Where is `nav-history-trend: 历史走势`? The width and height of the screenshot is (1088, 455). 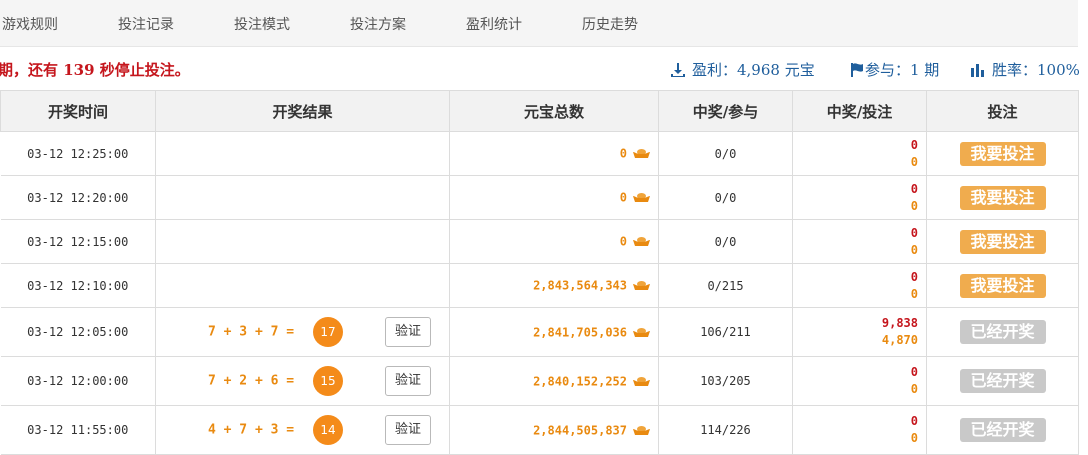
nav-history-trend: 历史走势 is located at coordinates (610, 24).